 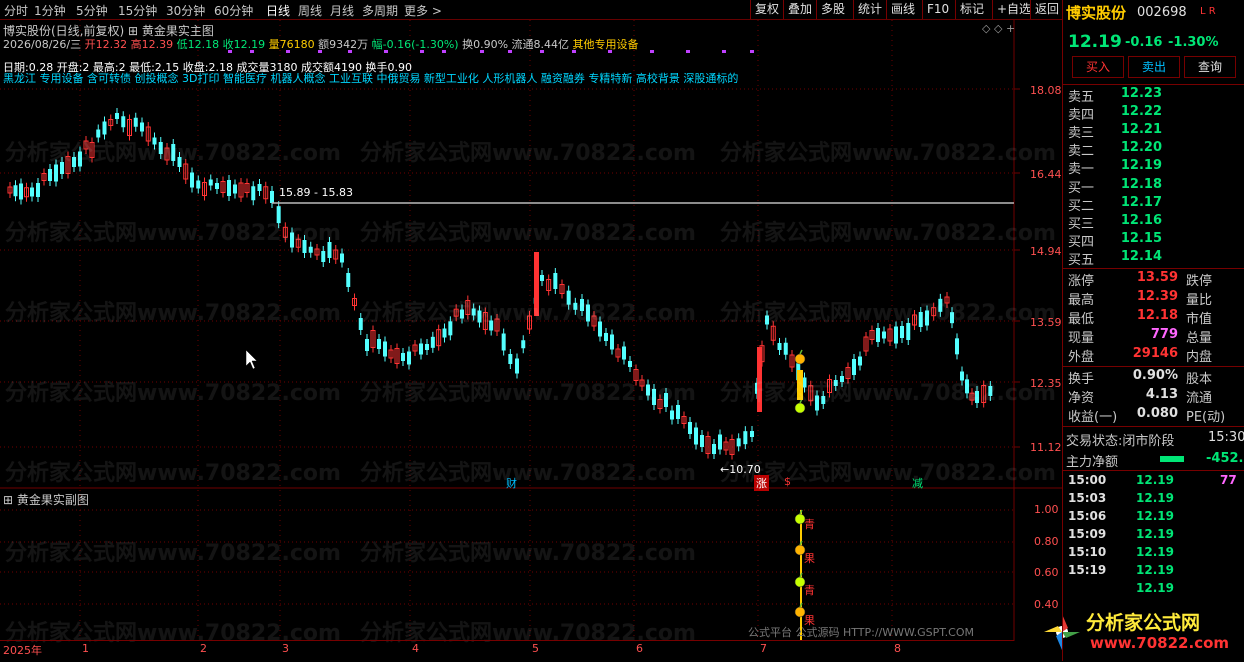 I want to click on stat-label: 换手, so click(x=1081, y=379).